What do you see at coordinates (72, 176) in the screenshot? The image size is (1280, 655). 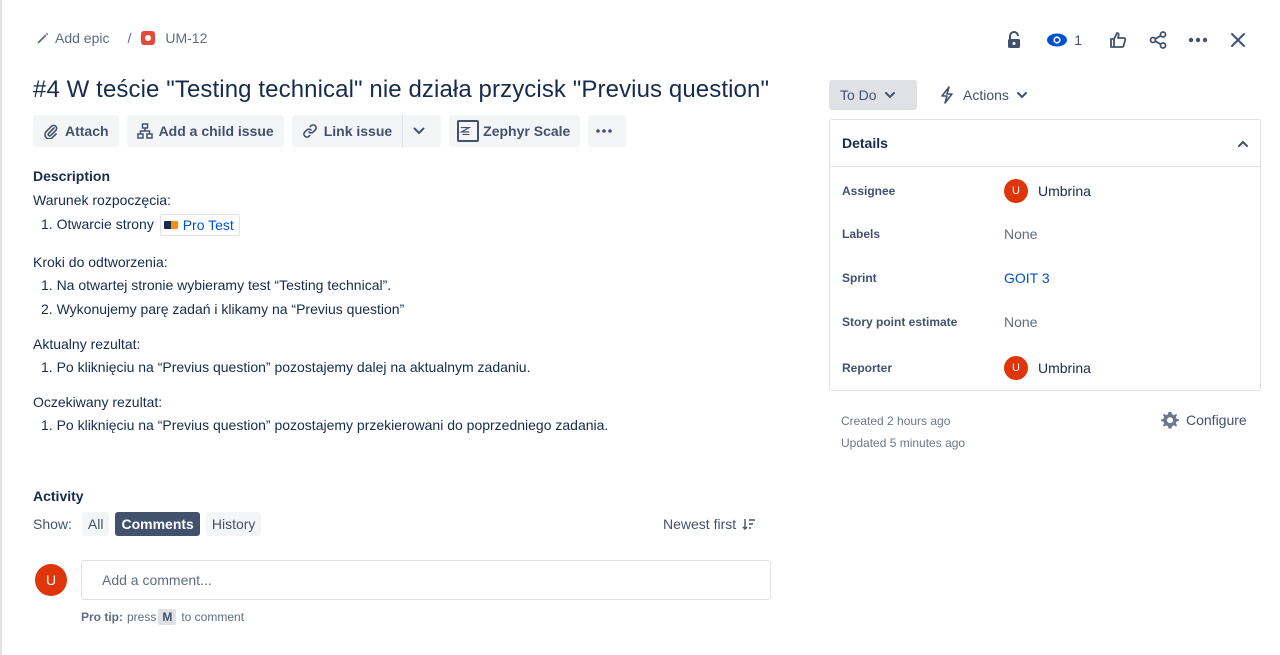 I see `description-heading: Description` at bounding box center [72, 176].